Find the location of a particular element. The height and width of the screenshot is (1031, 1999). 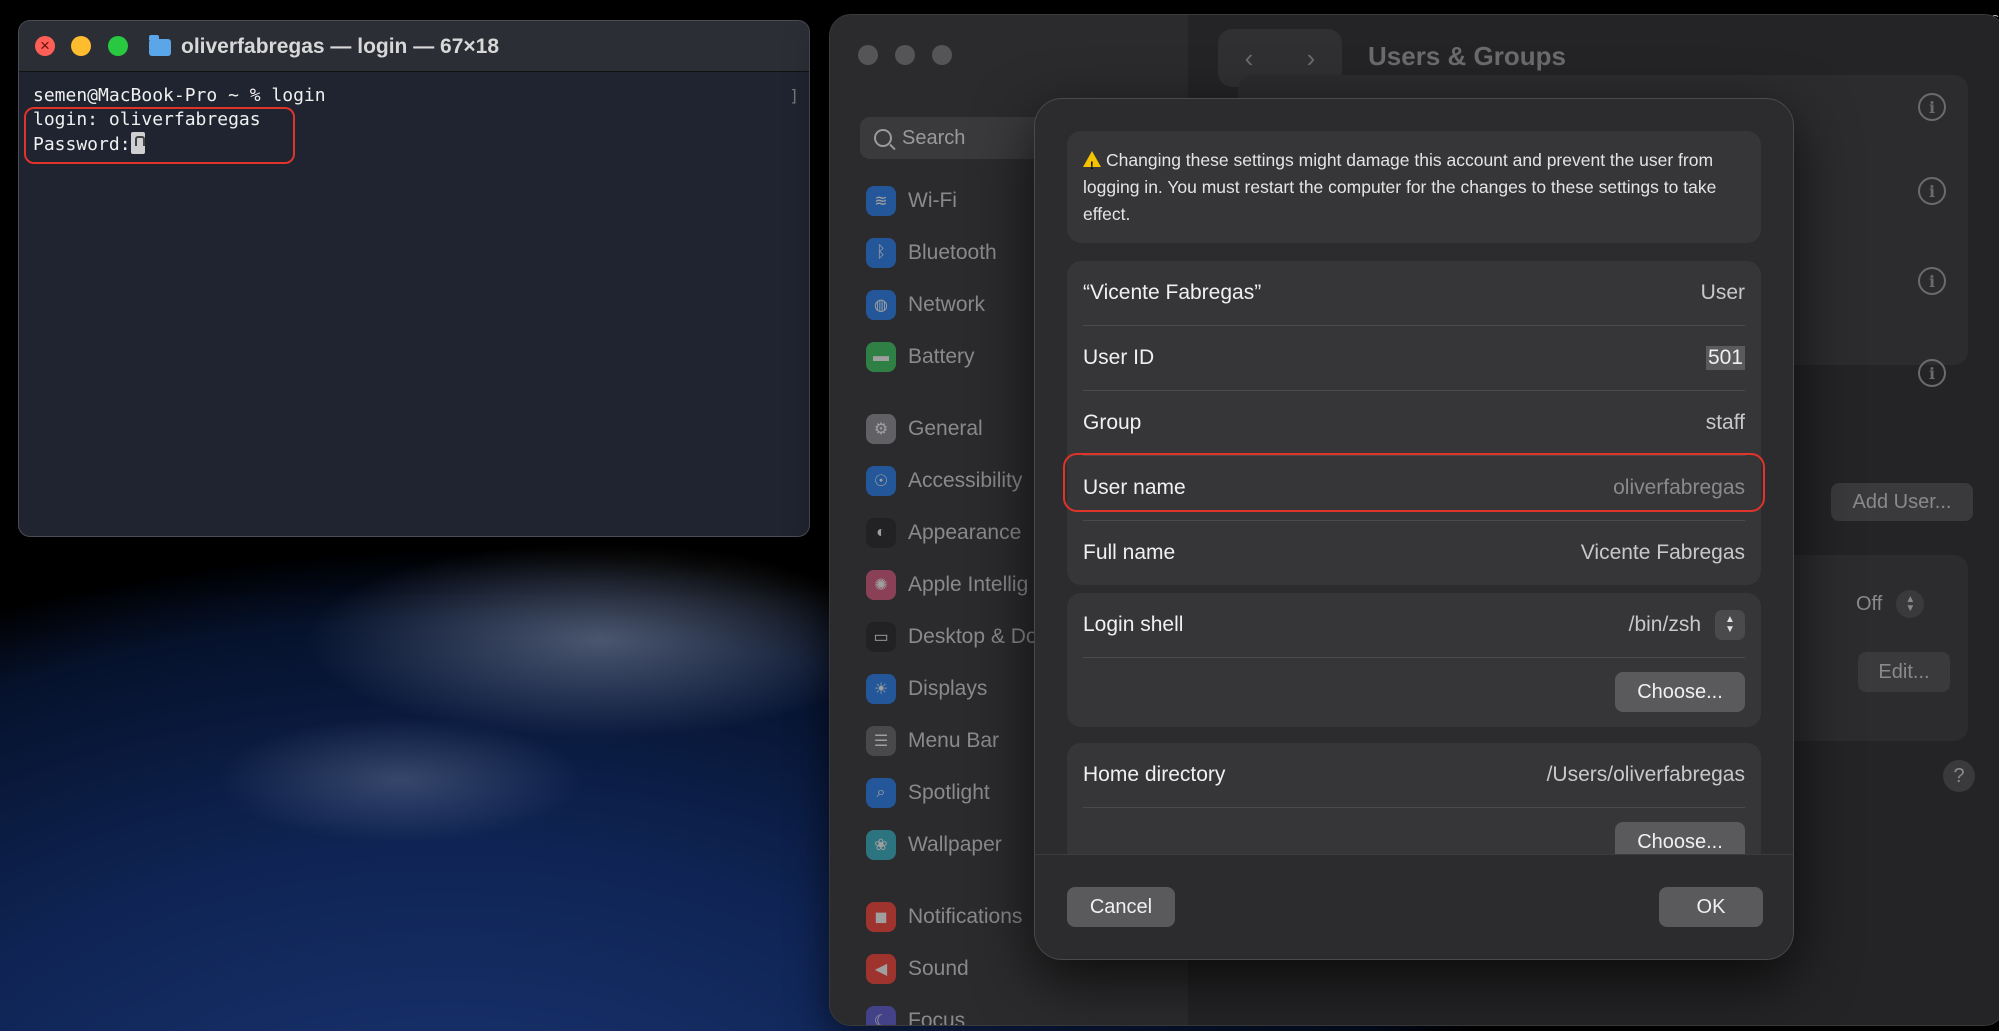

row-label: “Vicente Fabregas” is located at coordinates (1172, 292).